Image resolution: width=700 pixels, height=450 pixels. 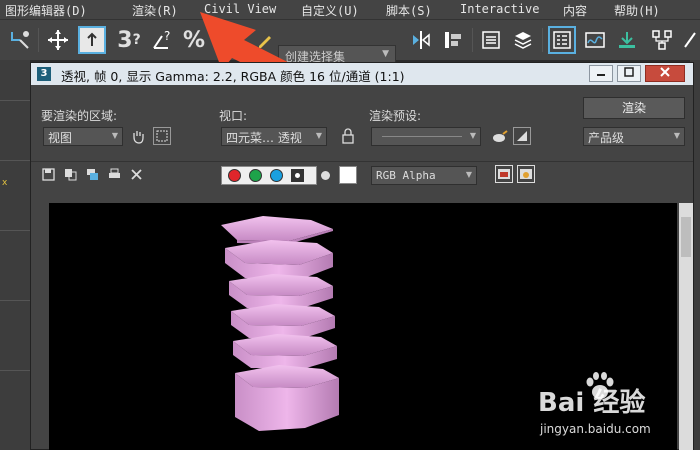 What do you see at coordinates (522, 136) in the screenshot?
I see `environment-effects-icon` at bounding box center [522, 136].